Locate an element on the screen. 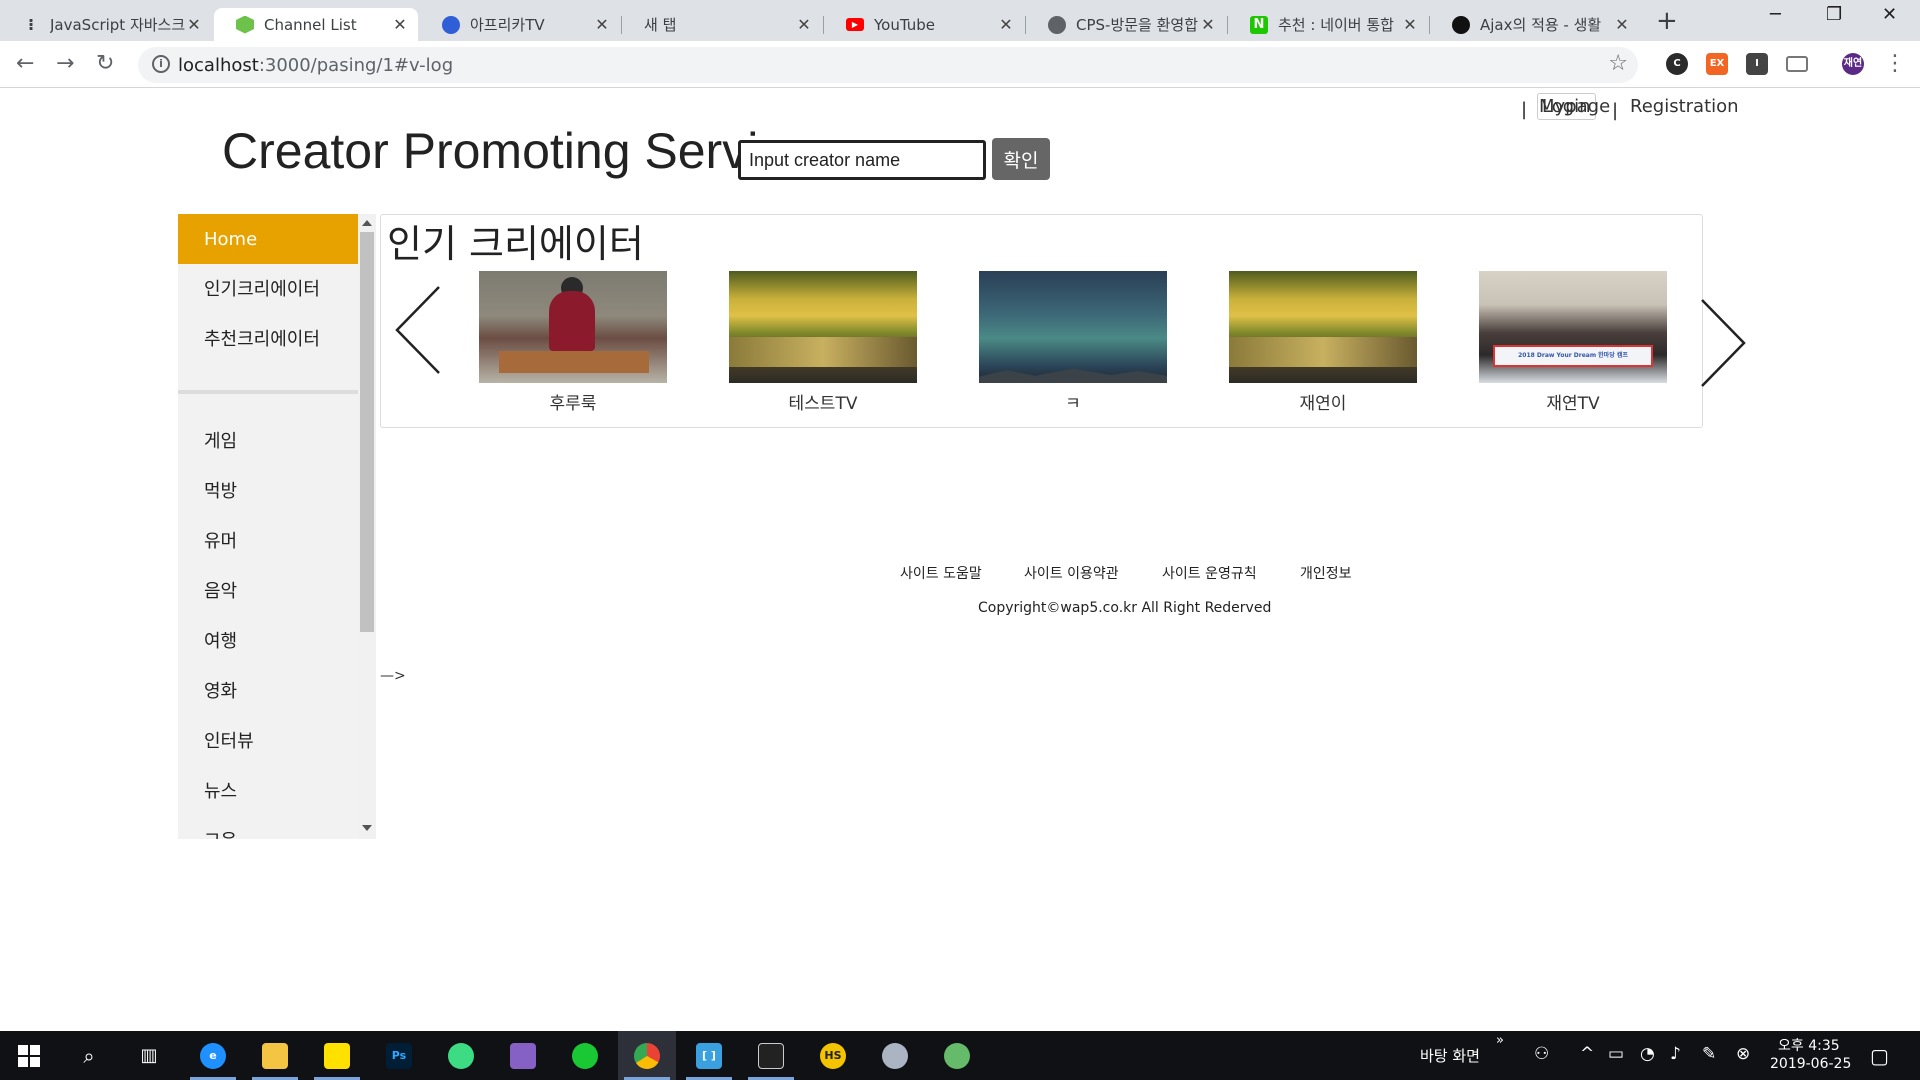 This screenshot has height=1080, width=1920. footer-rules-link: 사이트 운영규칙 is located at coordinates (1209, 573).